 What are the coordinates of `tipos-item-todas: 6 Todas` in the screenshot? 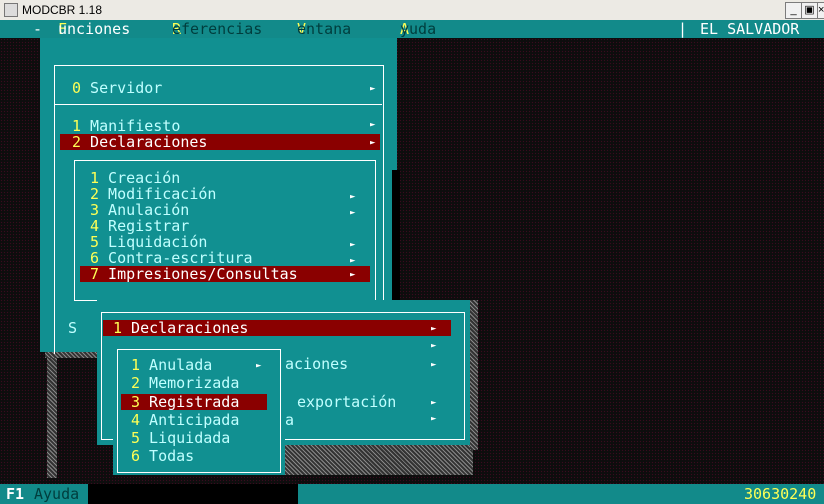 It's located at (162, 456).